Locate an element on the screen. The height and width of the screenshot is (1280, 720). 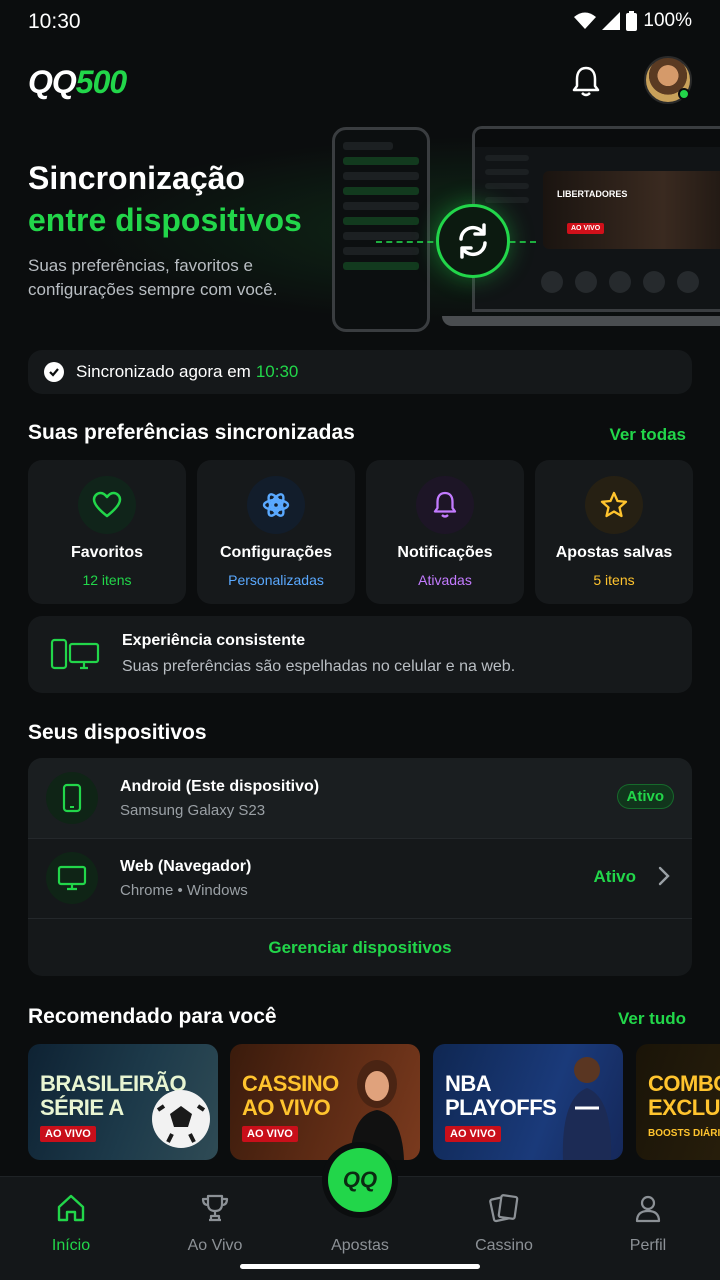
gear-icon is located at coordinates (276, 505).